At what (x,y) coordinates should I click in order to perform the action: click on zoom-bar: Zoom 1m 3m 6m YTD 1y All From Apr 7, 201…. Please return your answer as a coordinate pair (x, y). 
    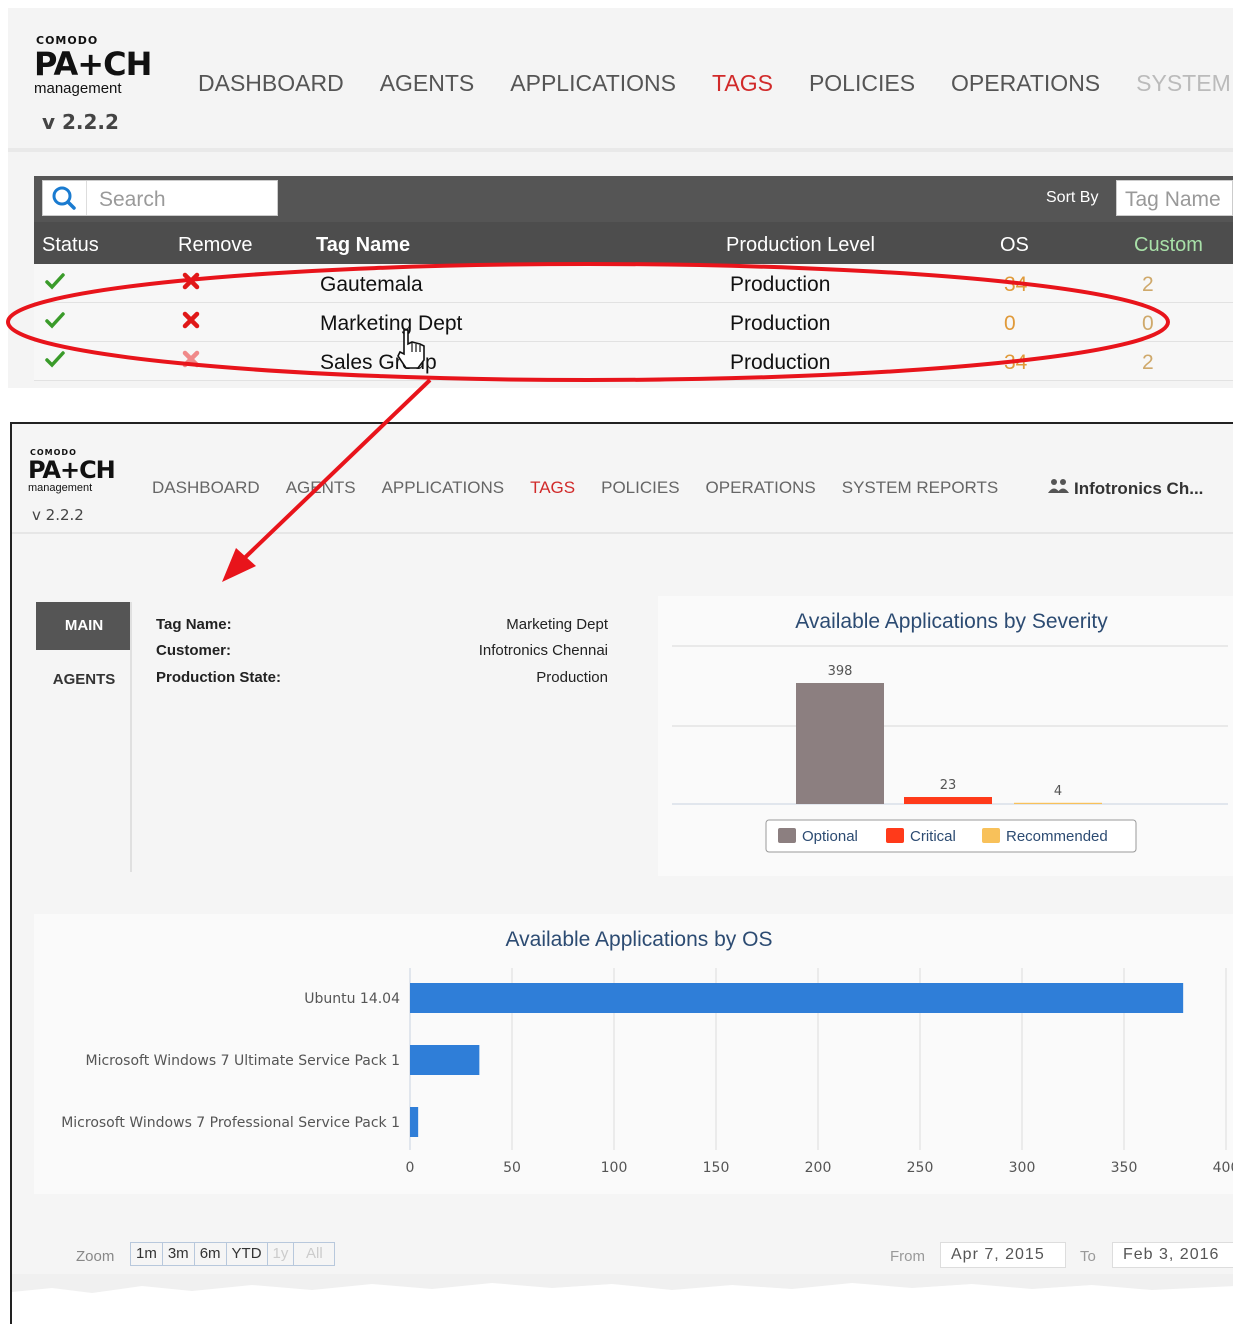
    Looking at the image, I should click on (622, 1256).